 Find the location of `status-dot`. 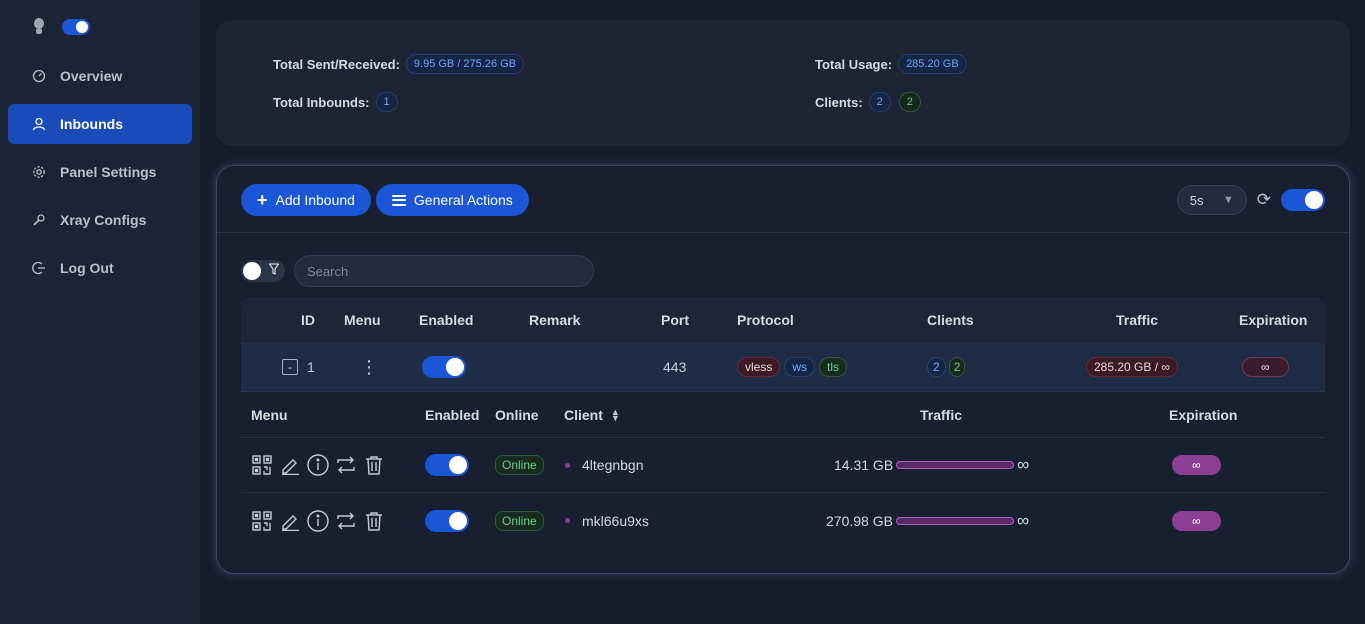

status-dot is located at coordinates (567, 520).